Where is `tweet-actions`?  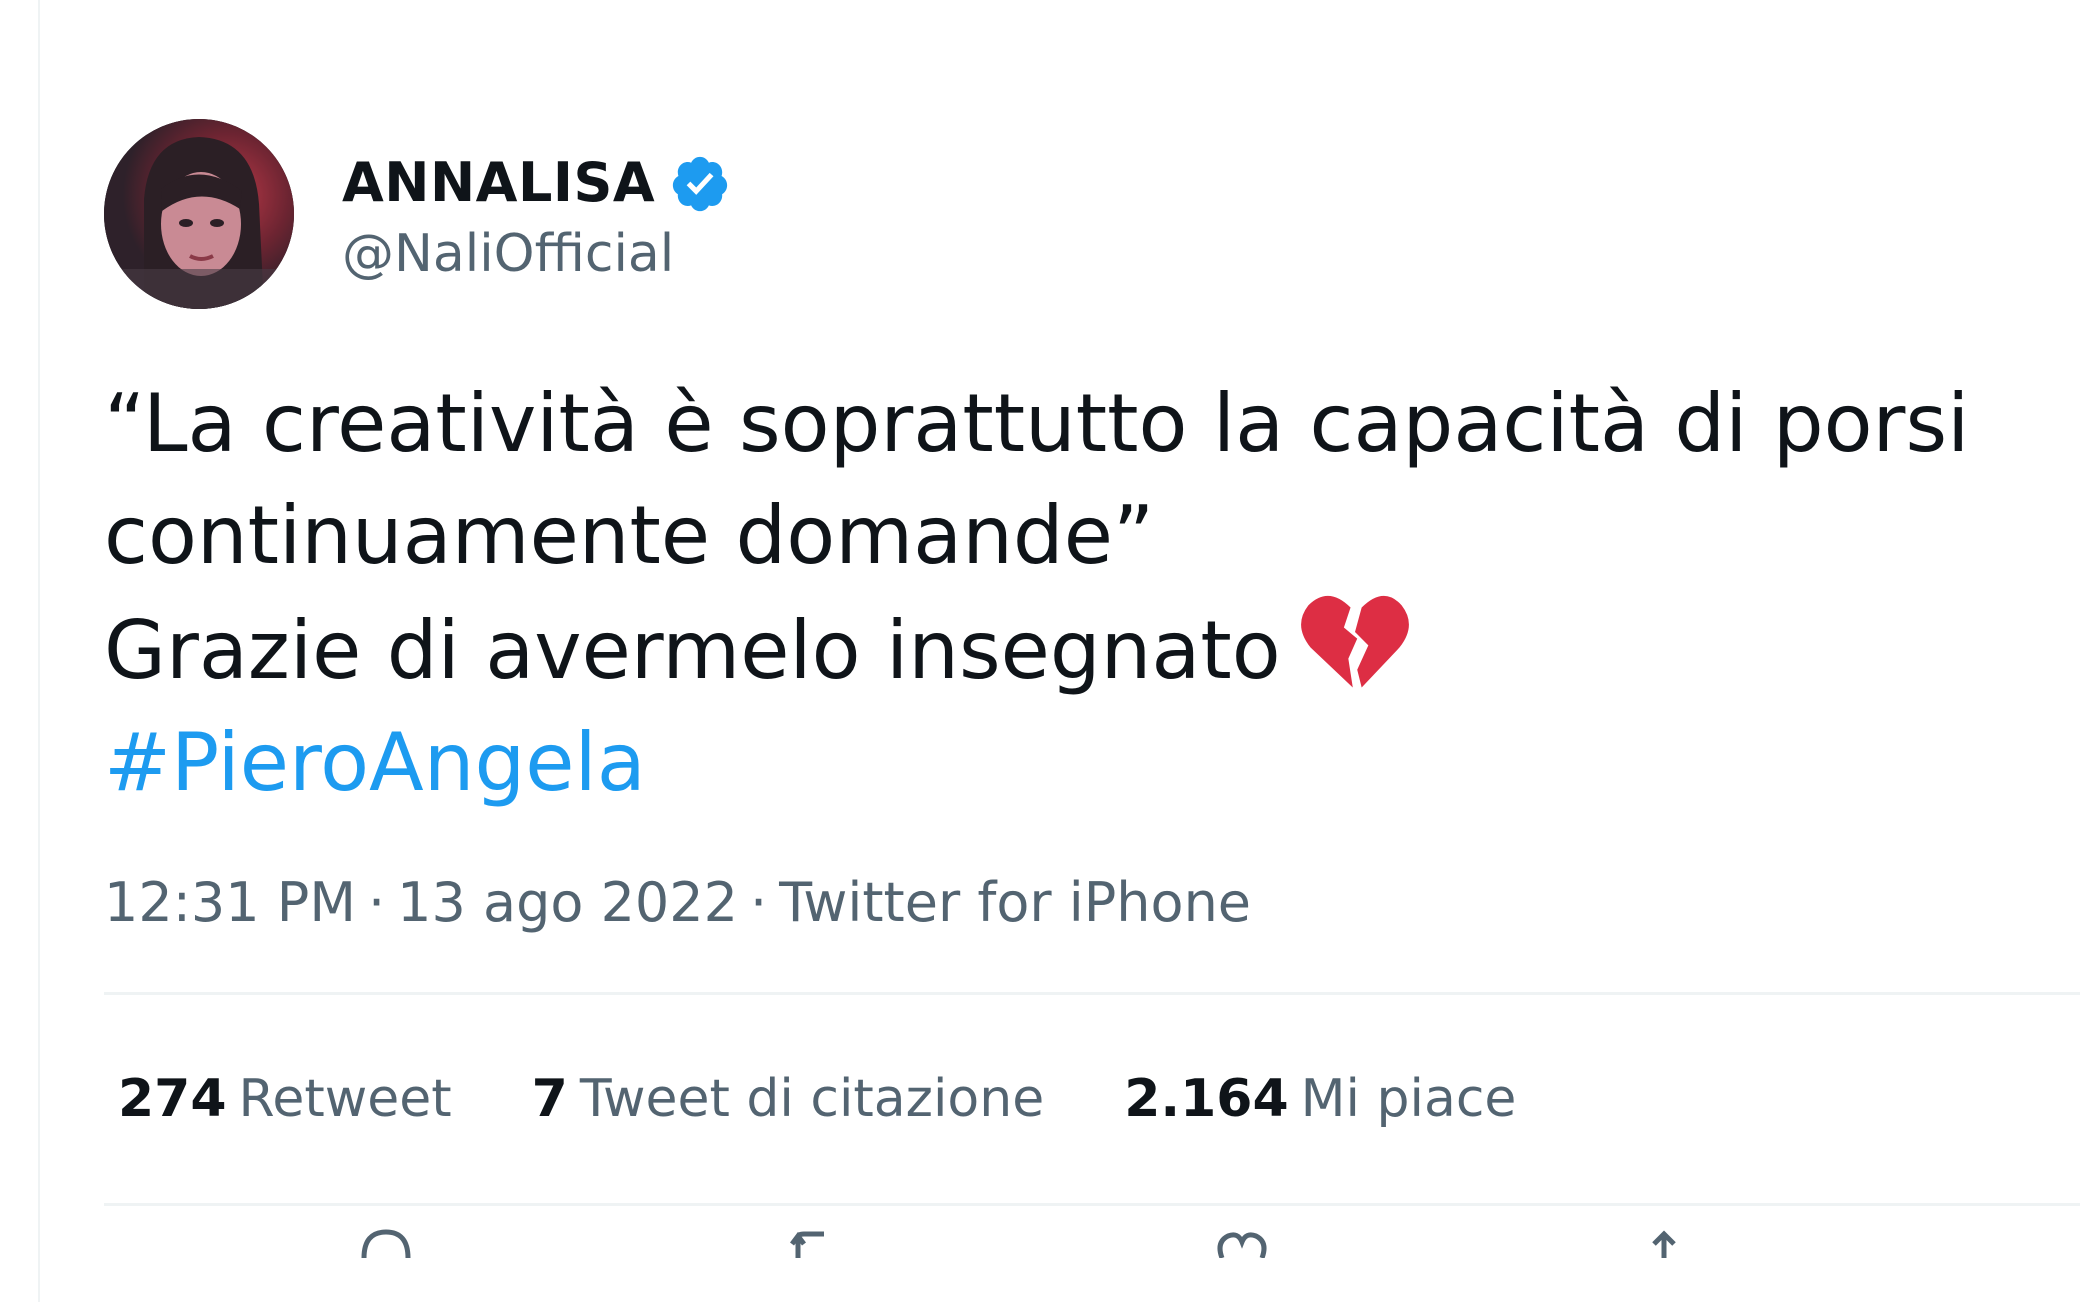 tweet-actions is located at coordinates (1092, 1232).